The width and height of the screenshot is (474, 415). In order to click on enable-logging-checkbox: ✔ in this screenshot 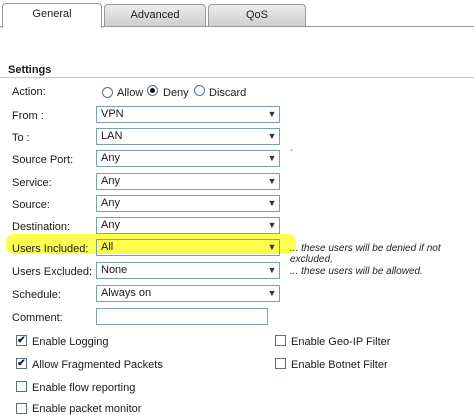, I will do `click(21, 340)`.